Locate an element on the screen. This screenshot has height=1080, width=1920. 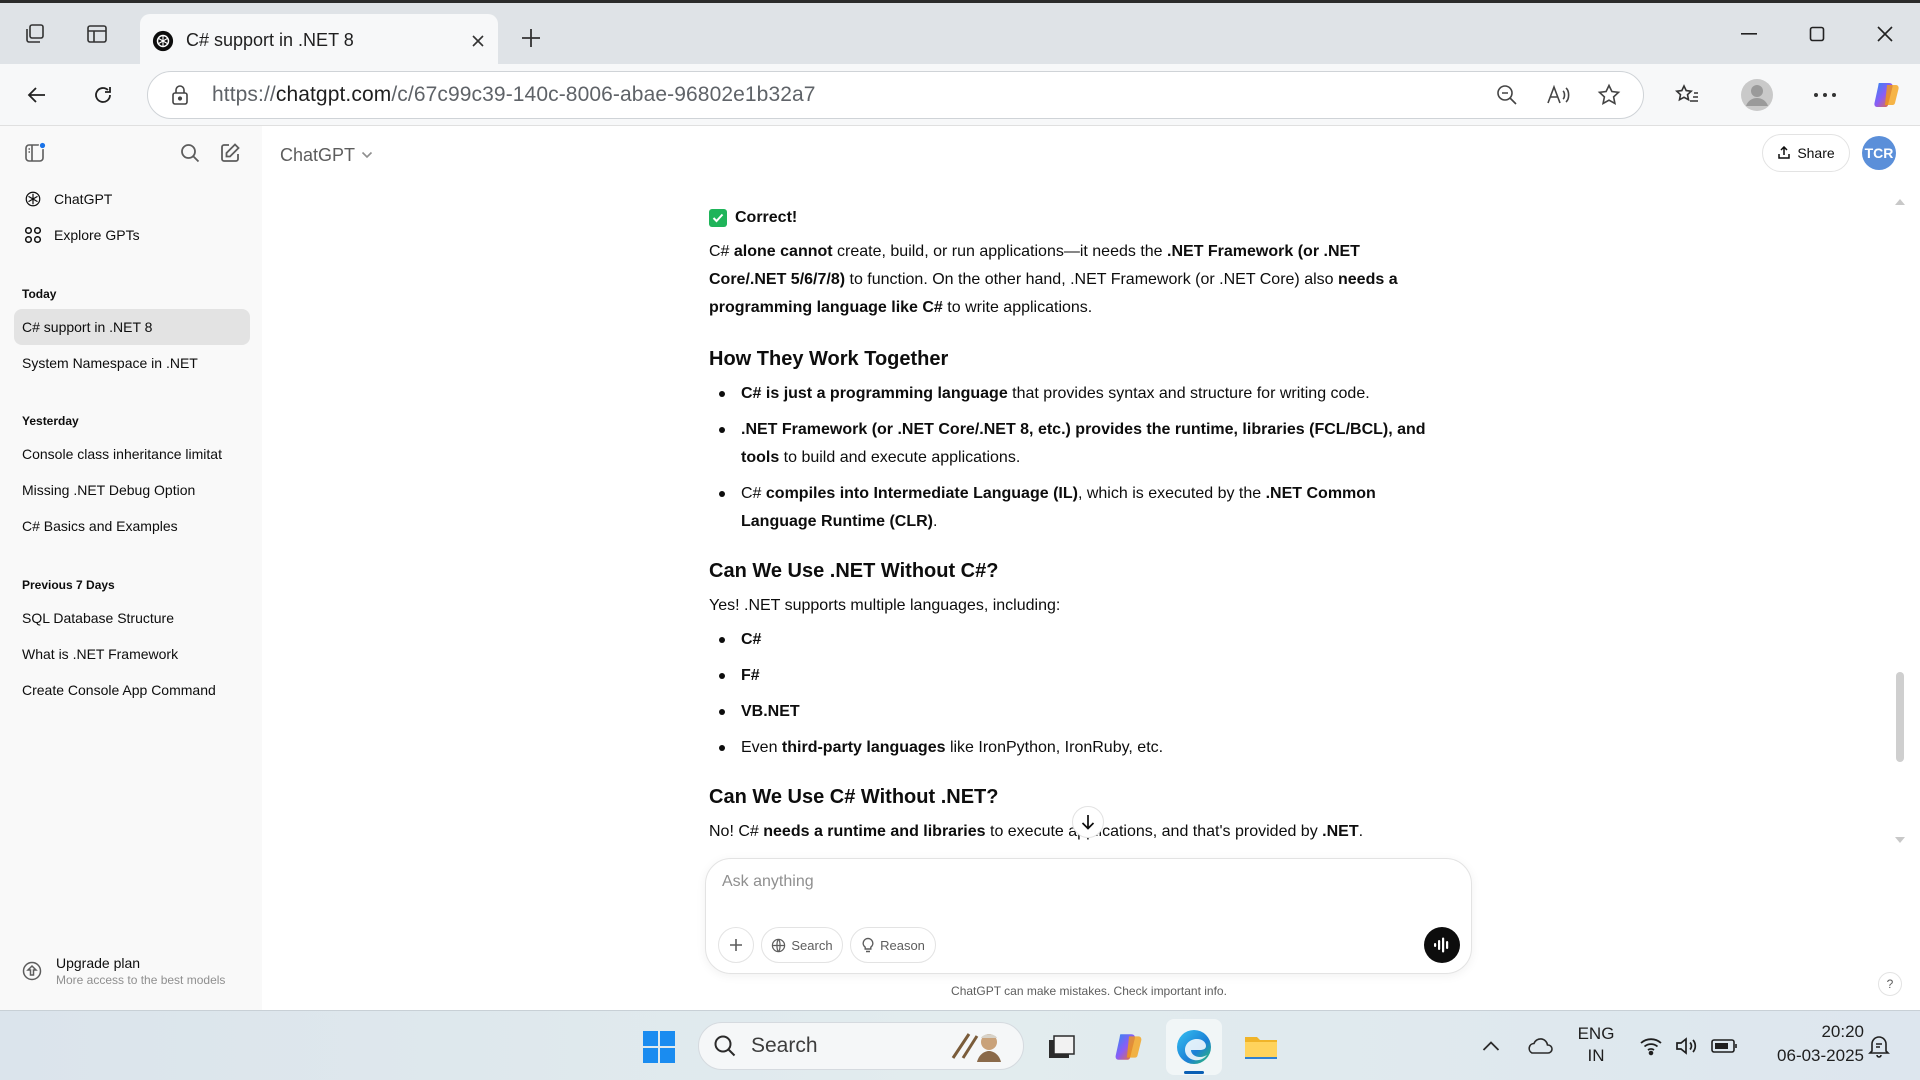
search-toggle-button: Search is located at coordinates (802, 945).